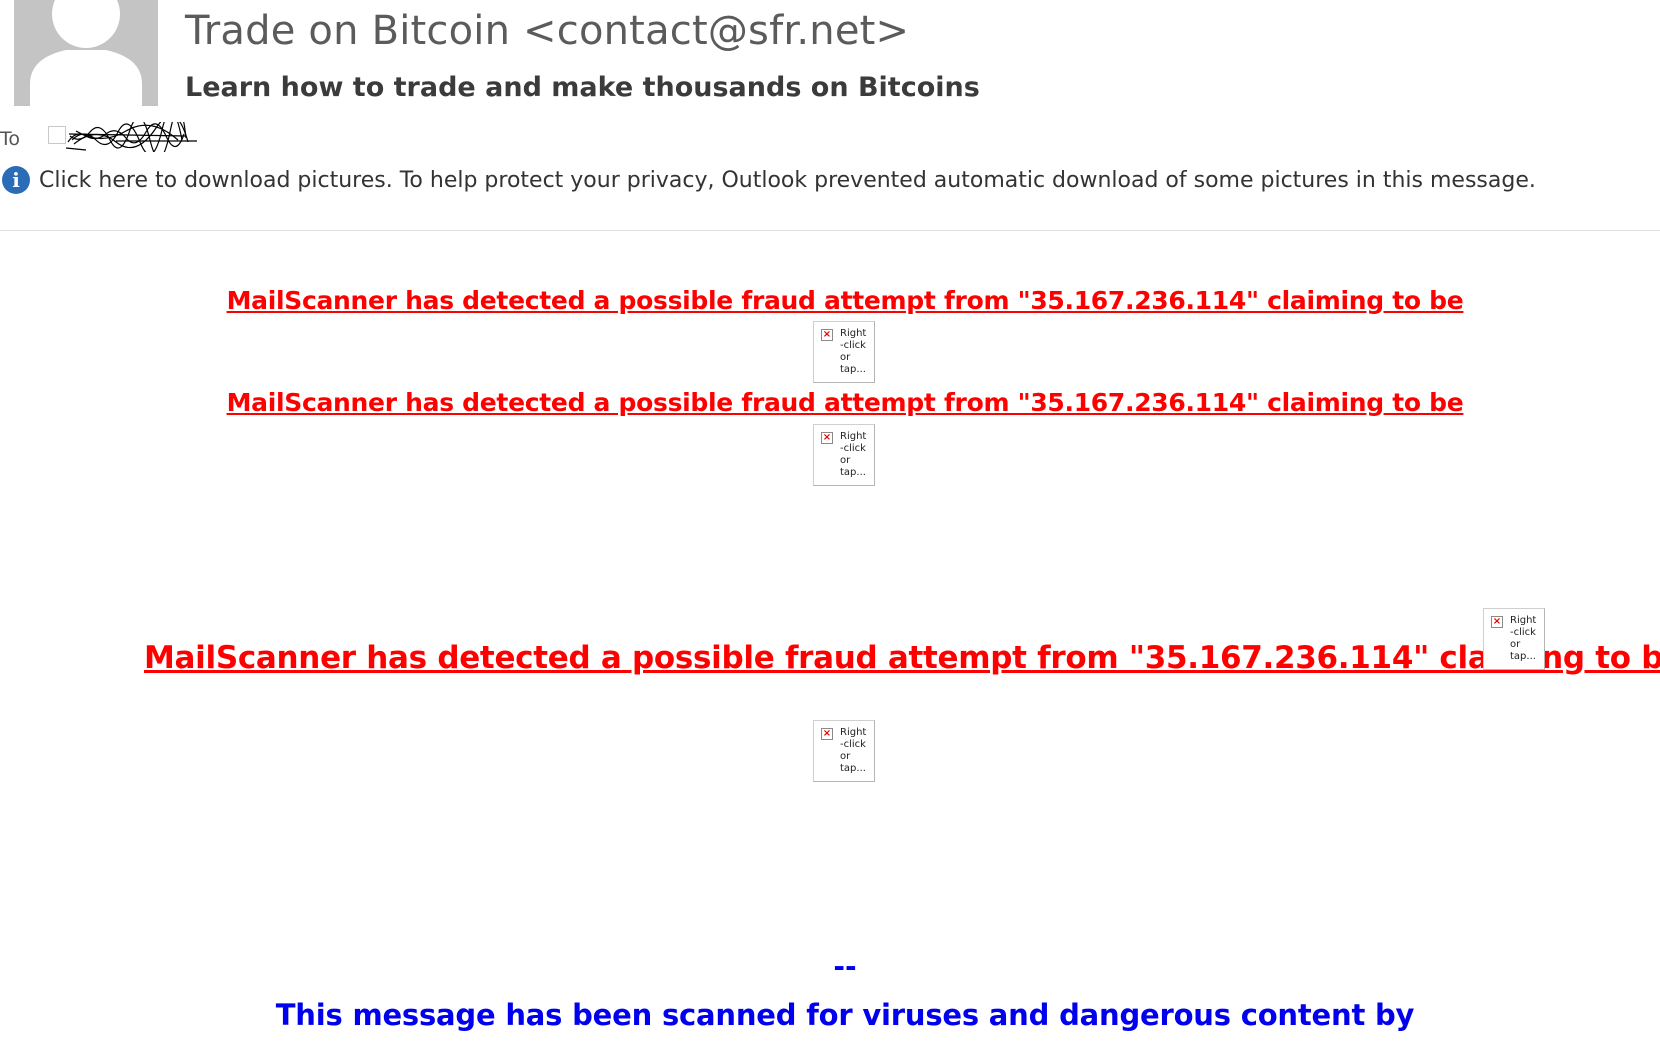 The width and height of the screenshot is (1660, 1041). Describe the element at coordinates (57, 135) in the screenshot. I see `recipient-contact-icon` at that location.